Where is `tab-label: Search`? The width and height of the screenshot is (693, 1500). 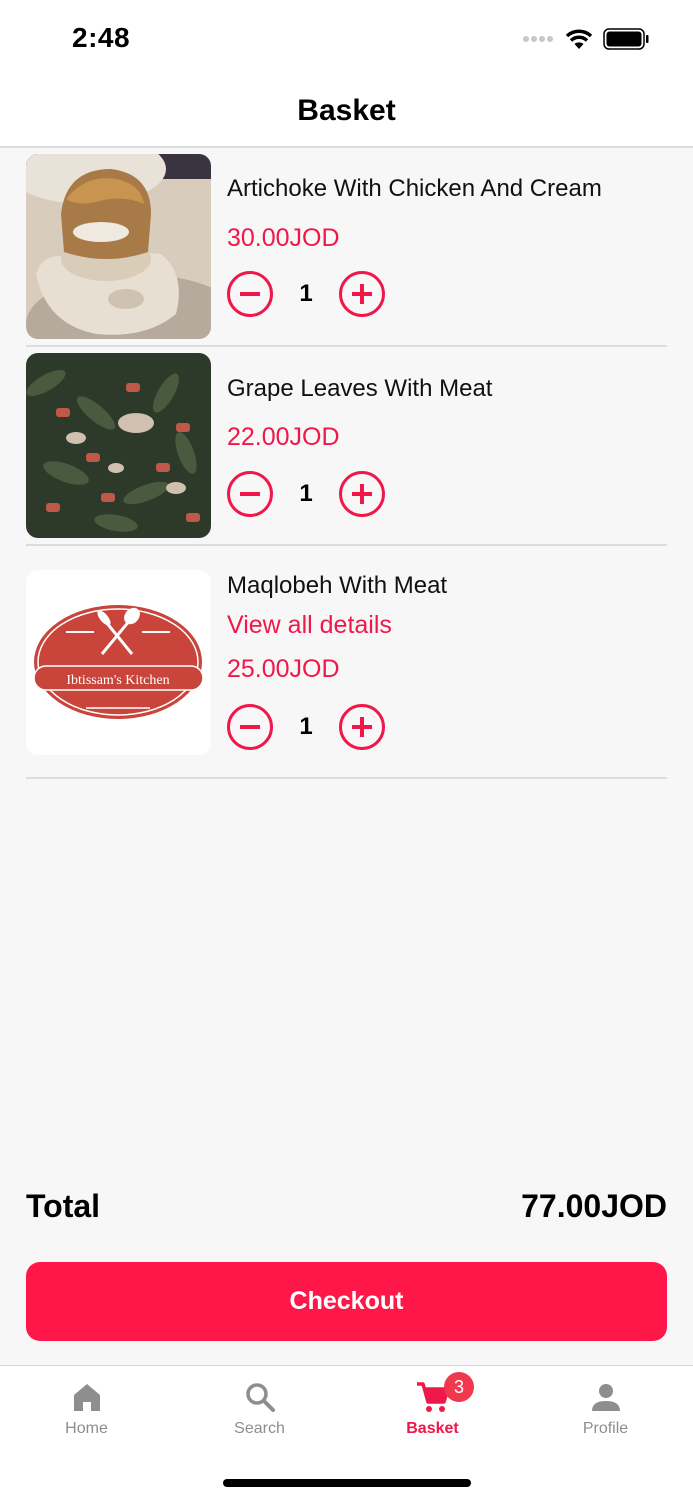
tab-label: Search is located at coordinates (259, 1428).